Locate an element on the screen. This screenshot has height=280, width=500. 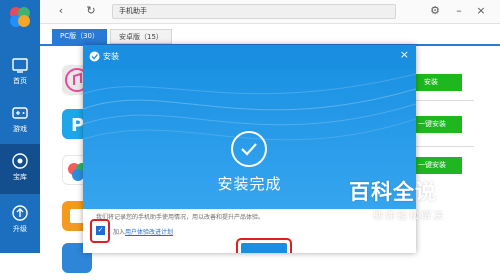
dialog-title: 安装 is located at coordinates (111, 56).